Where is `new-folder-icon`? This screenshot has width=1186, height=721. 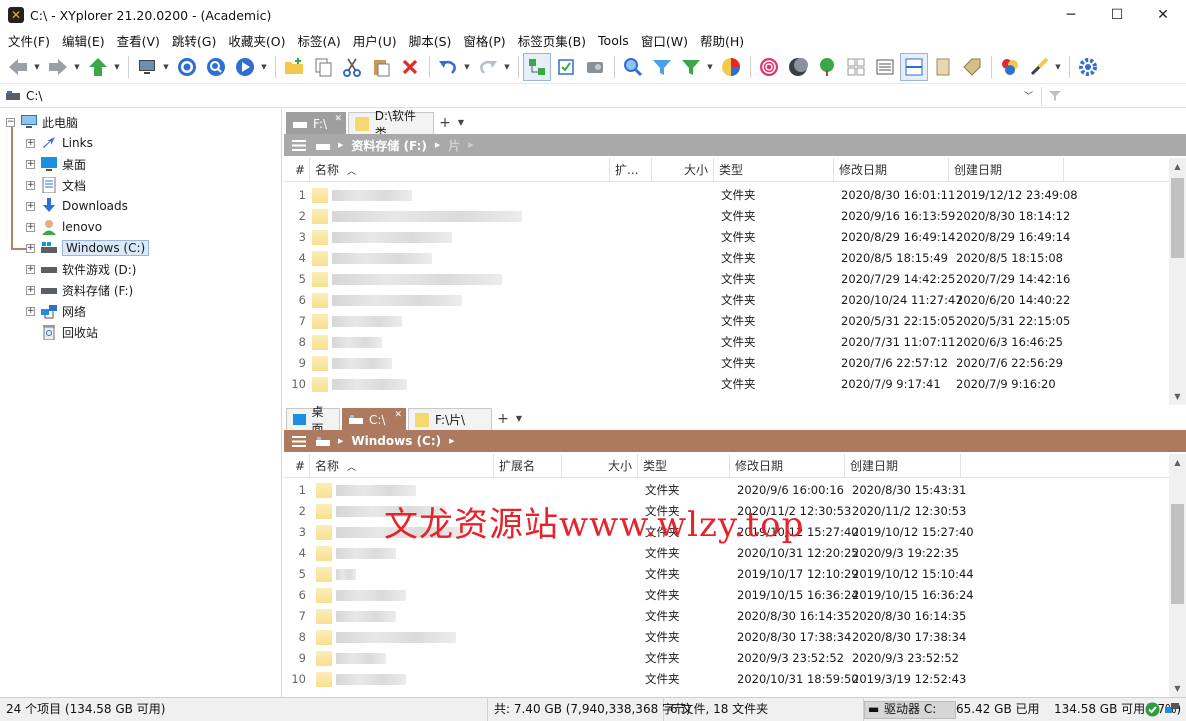 new-folder-icon is located at coordinates (294, 67).